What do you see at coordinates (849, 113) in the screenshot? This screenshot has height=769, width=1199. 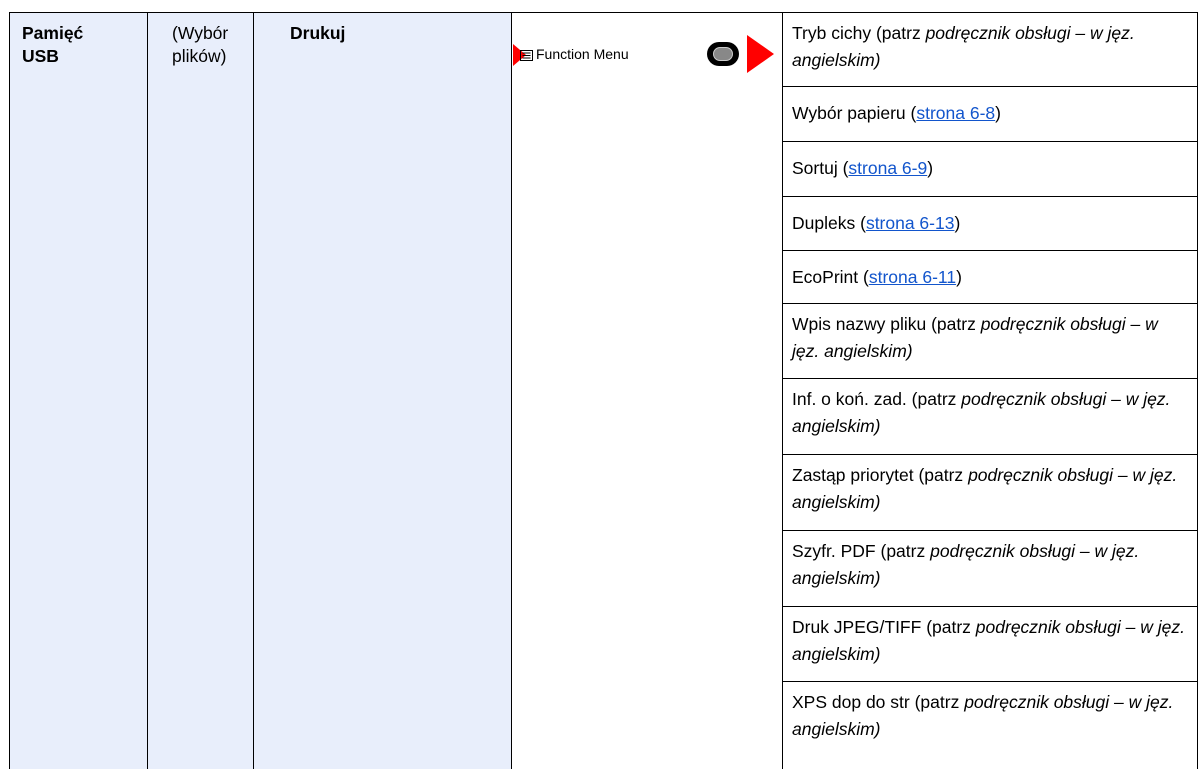 I see `option-name: Wybór papieru` at bounding box center [849, 113].